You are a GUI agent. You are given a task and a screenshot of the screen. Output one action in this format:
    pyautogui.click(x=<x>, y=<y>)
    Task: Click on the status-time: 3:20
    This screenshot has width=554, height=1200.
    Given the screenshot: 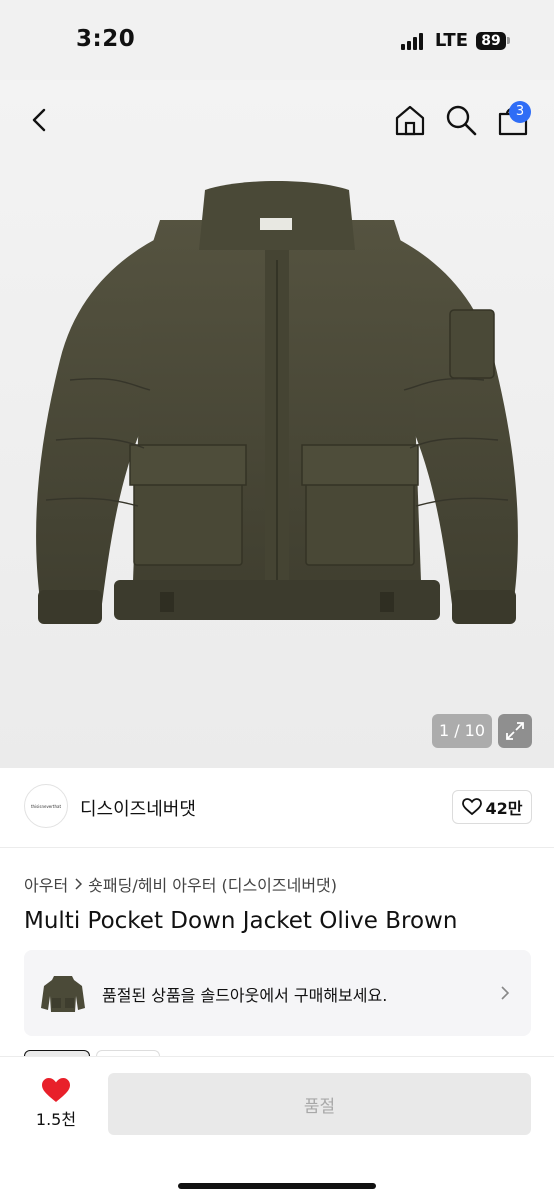 What is the action you would take?
    pyautogui.click(x=106, y=39)
    